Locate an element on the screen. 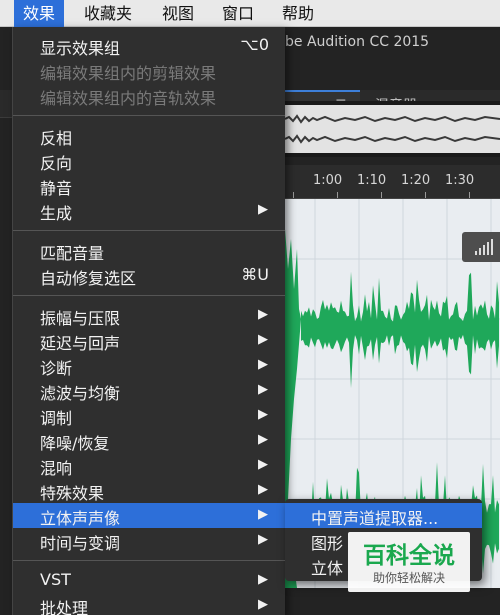 The height and width of the screenshot is (615, 500). menu-help: 帮助 is located at coordinates (298, 13).